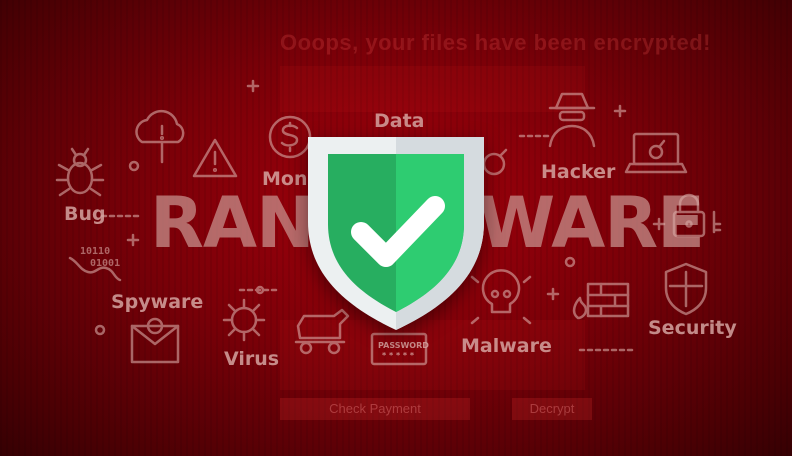  I want to click on bug-icon, so click(80, 172).